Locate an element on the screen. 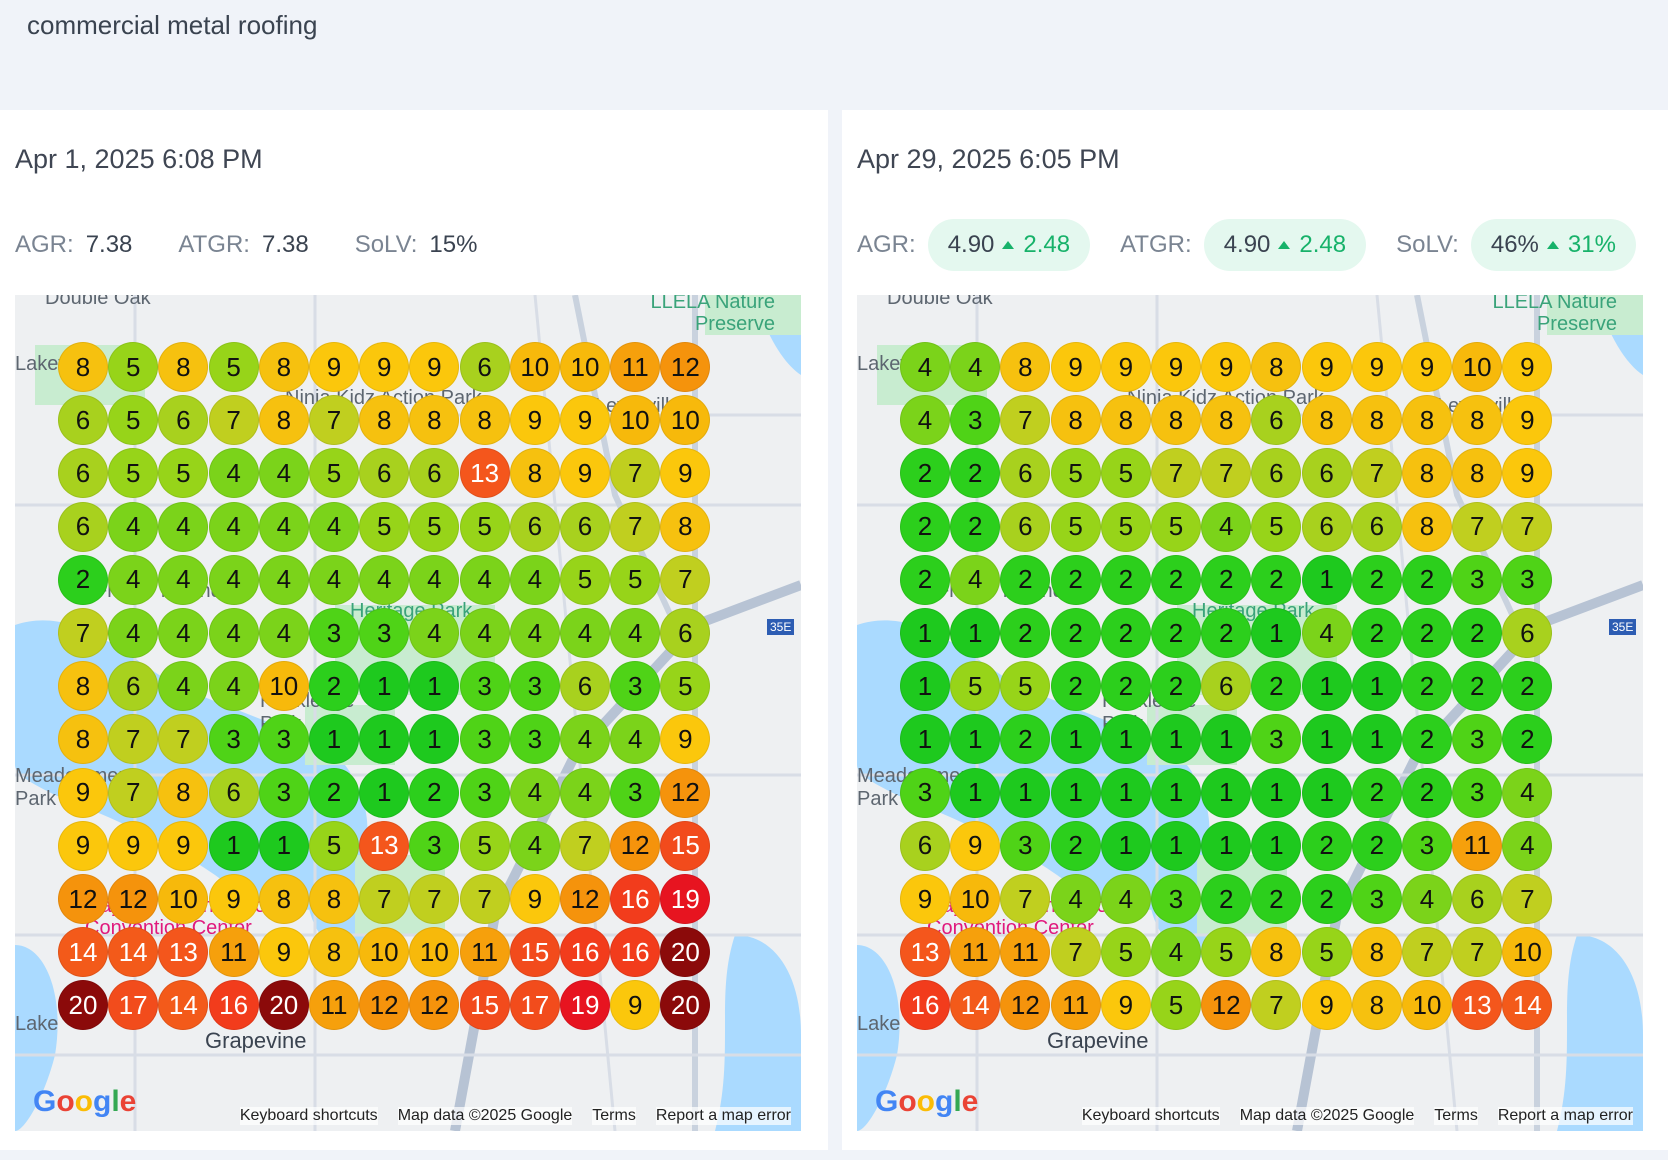  rank-pin: 15 is located at coordinates (685, 845).